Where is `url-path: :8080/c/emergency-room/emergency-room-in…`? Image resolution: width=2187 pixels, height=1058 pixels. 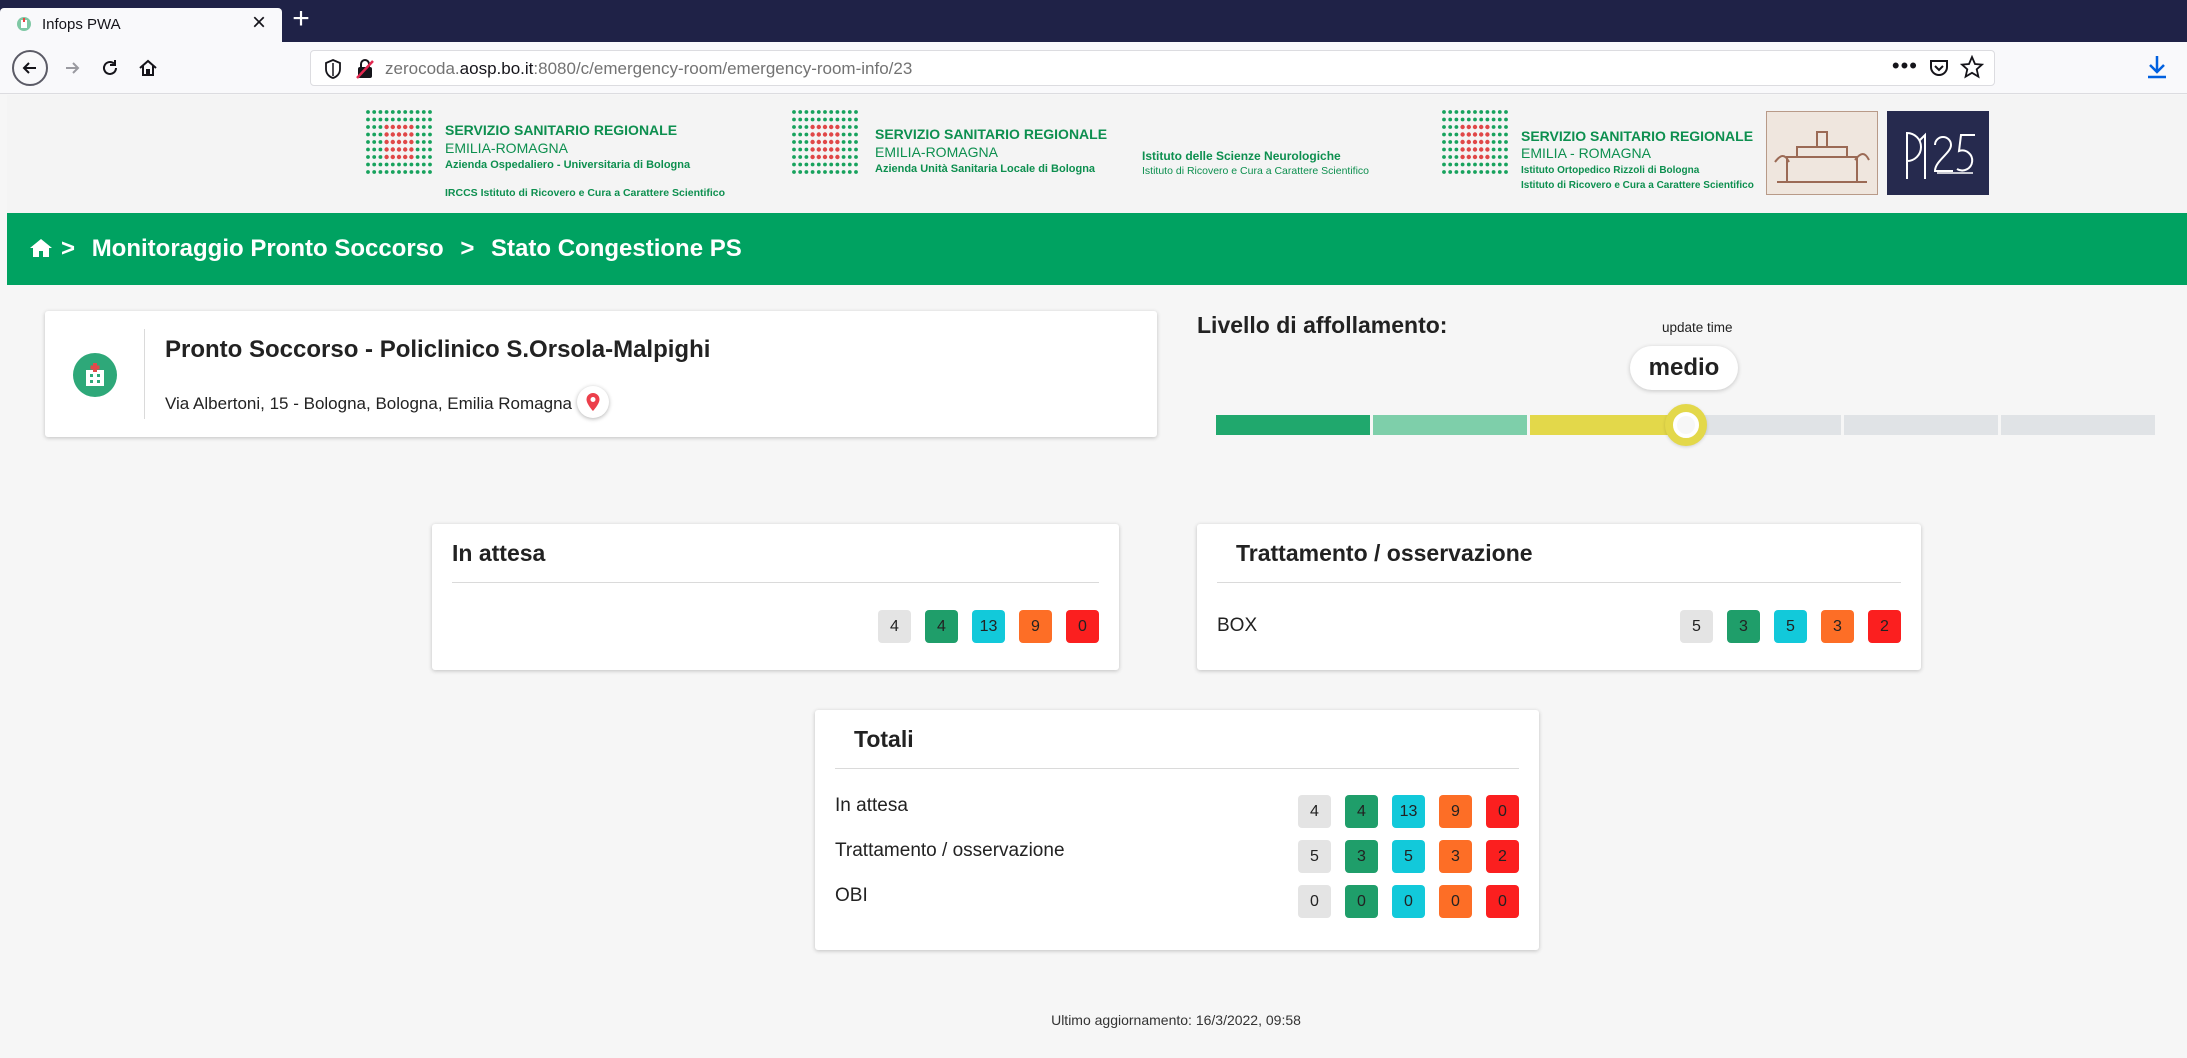
url-path: :8080/c/emergency-room/emergency-room-in… is located at coordinates (723, 68).